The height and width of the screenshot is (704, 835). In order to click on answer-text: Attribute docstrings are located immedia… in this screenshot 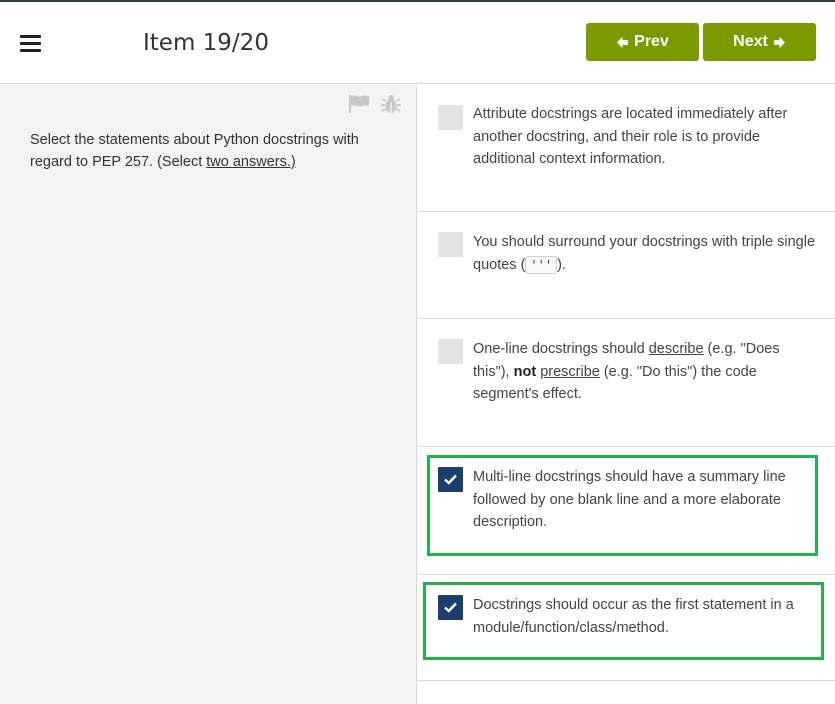, I will do `click(630, 136)`.